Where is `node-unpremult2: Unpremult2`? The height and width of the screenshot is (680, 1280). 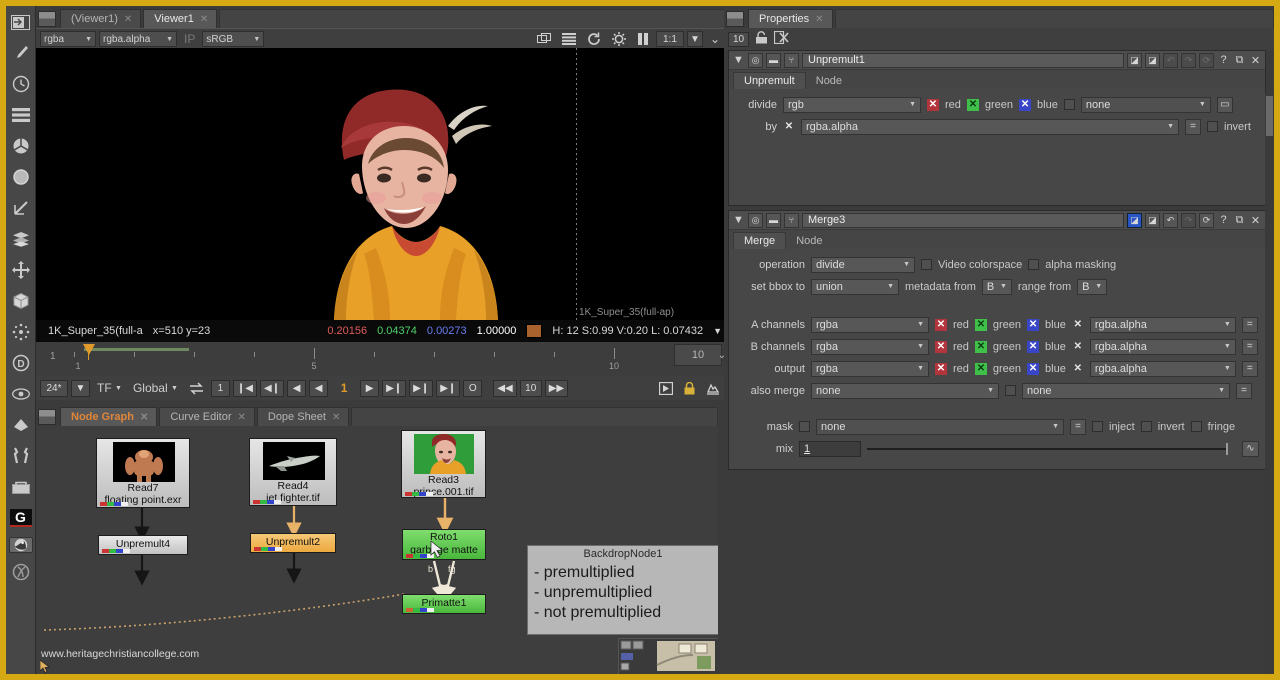 node-unpremult2: Unpremult2 is located at coordinates (293, 543).